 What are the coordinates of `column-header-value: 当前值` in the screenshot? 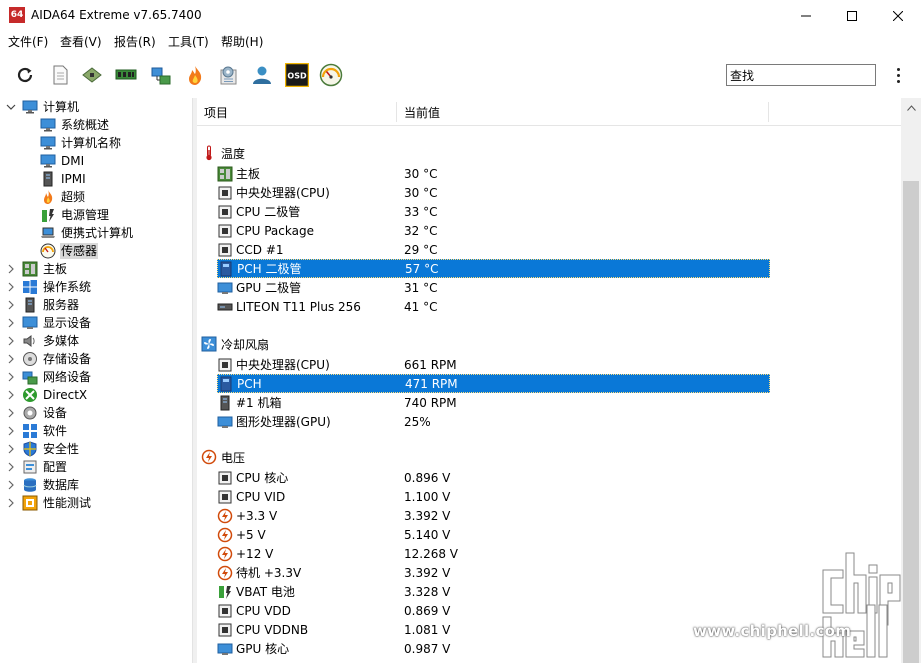 It's located at (422, 112).